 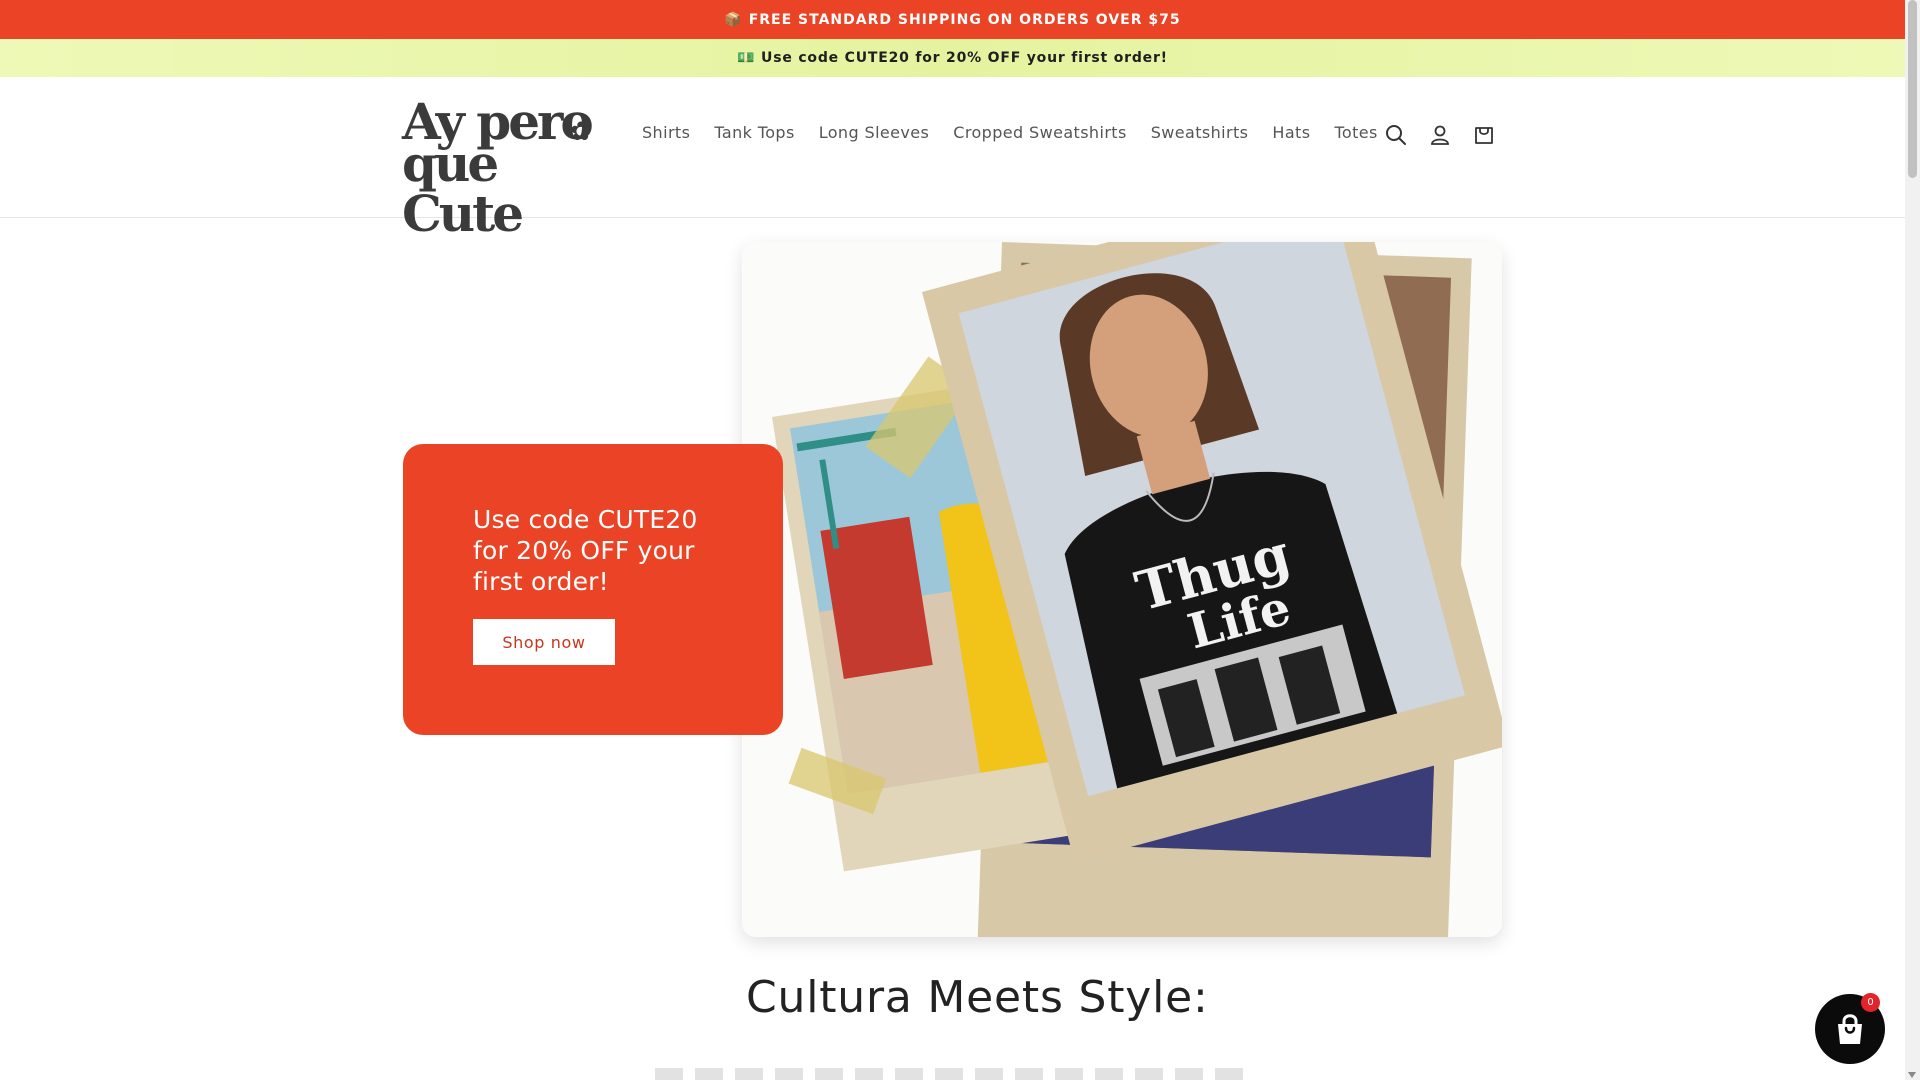 What do you see at coordinates (1355, 133) in the screenshot?
I see `nav-item-totes: Totes` at bounding box center [1355, 133].